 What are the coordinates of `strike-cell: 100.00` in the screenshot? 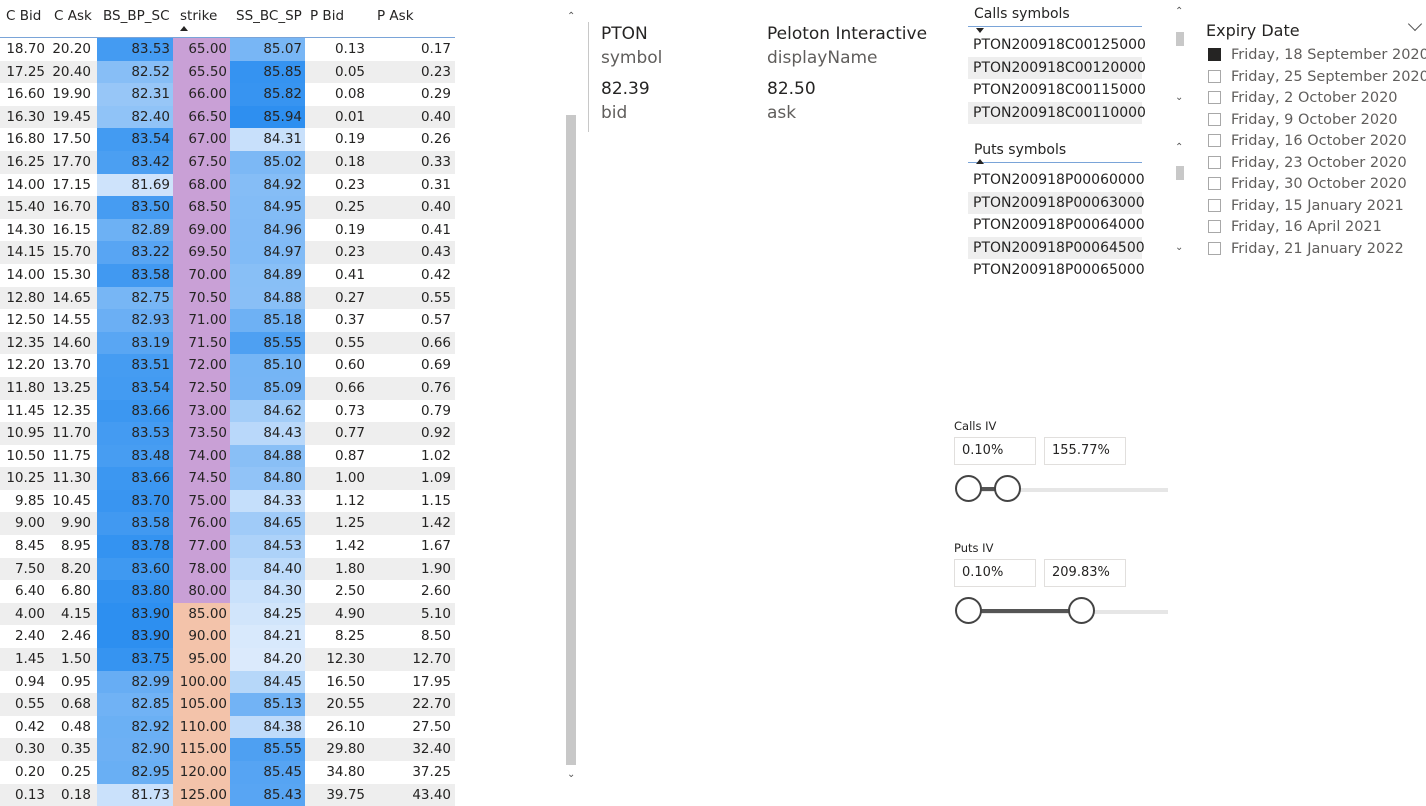 It's located at (201, 682).